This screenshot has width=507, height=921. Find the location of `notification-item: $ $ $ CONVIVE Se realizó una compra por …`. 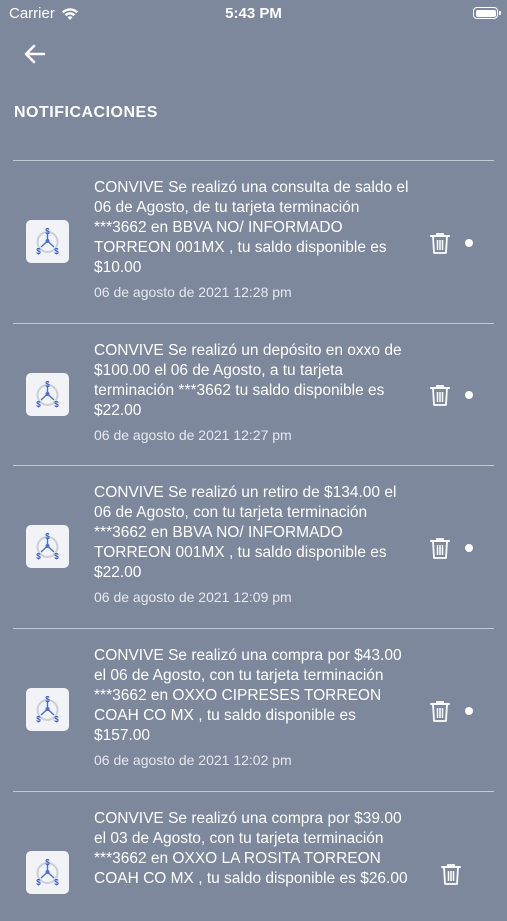

notification-item: $ $ $ CONVIVE Se realizó una compra por … is located at coordinates (253, 856).